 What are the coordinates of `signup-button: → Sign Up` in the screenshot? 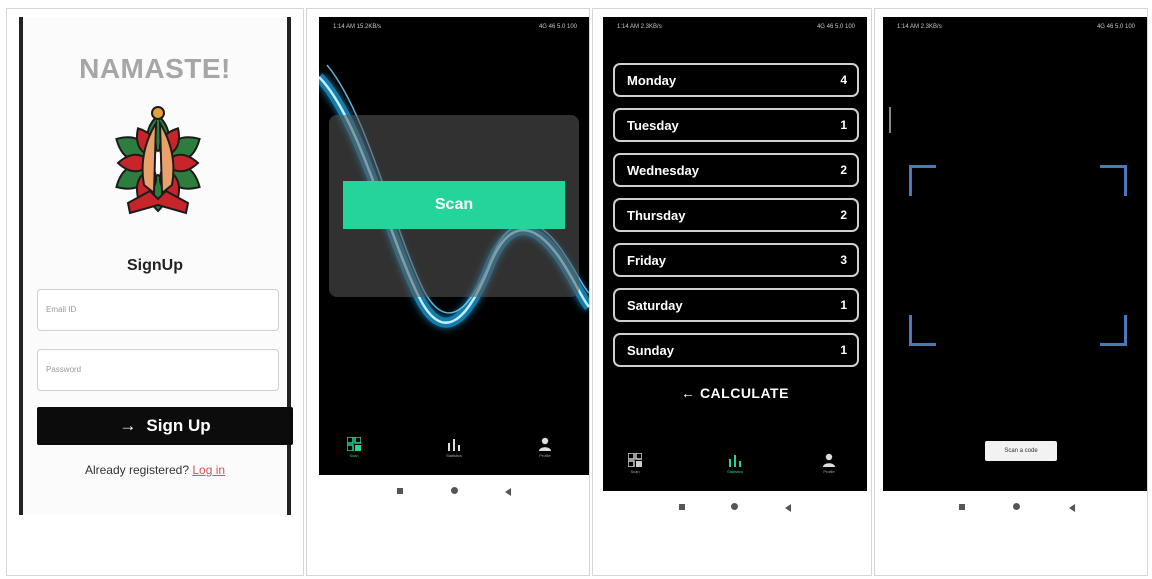 It's located at (165, 426).